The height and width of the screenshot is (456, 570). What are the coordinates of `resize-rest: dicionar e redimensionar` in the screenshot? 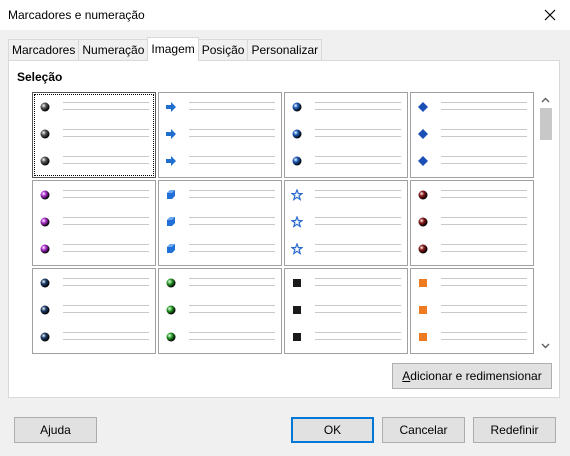 It's located at (476, 376).